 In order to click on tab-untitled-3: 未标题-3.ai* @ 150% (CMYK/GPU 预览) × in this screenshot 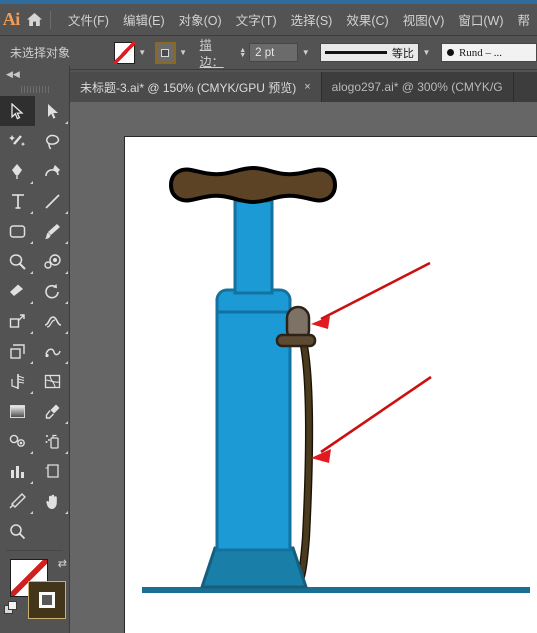, I will do `click(196, 87)`.